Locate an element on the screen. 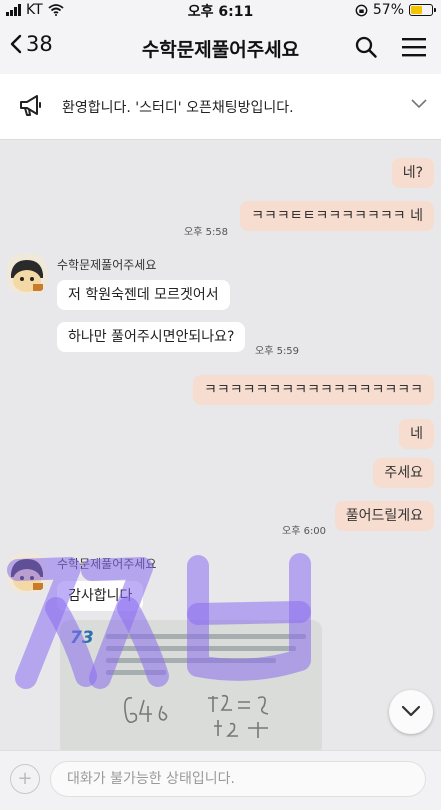 The image size is (441, 810). battery-icon is located at coordinates (422, 10).